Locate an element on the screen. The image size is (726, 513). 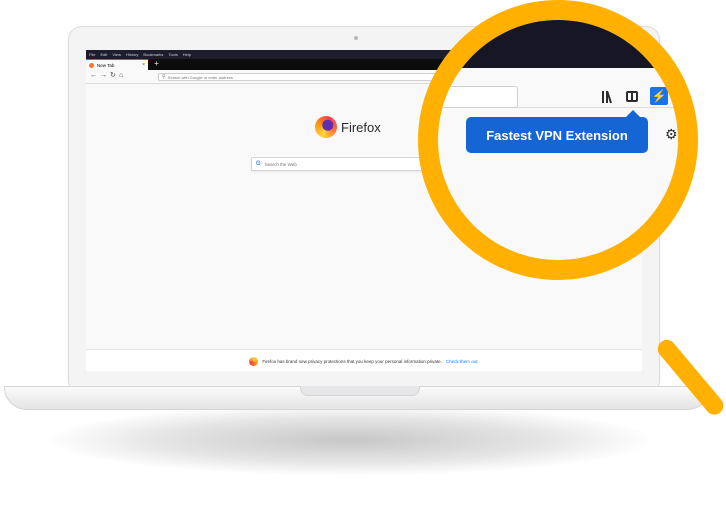
menu-history: History is located at coordinates (132, 54).